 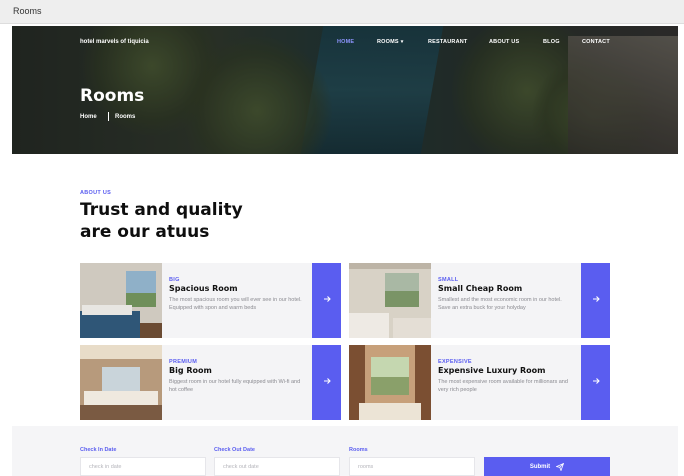 What do you see at coordinates (447, 42) in the screenshot?
I see `nav-restaurant: RESTAURANT` at bounding box center [447, 42].